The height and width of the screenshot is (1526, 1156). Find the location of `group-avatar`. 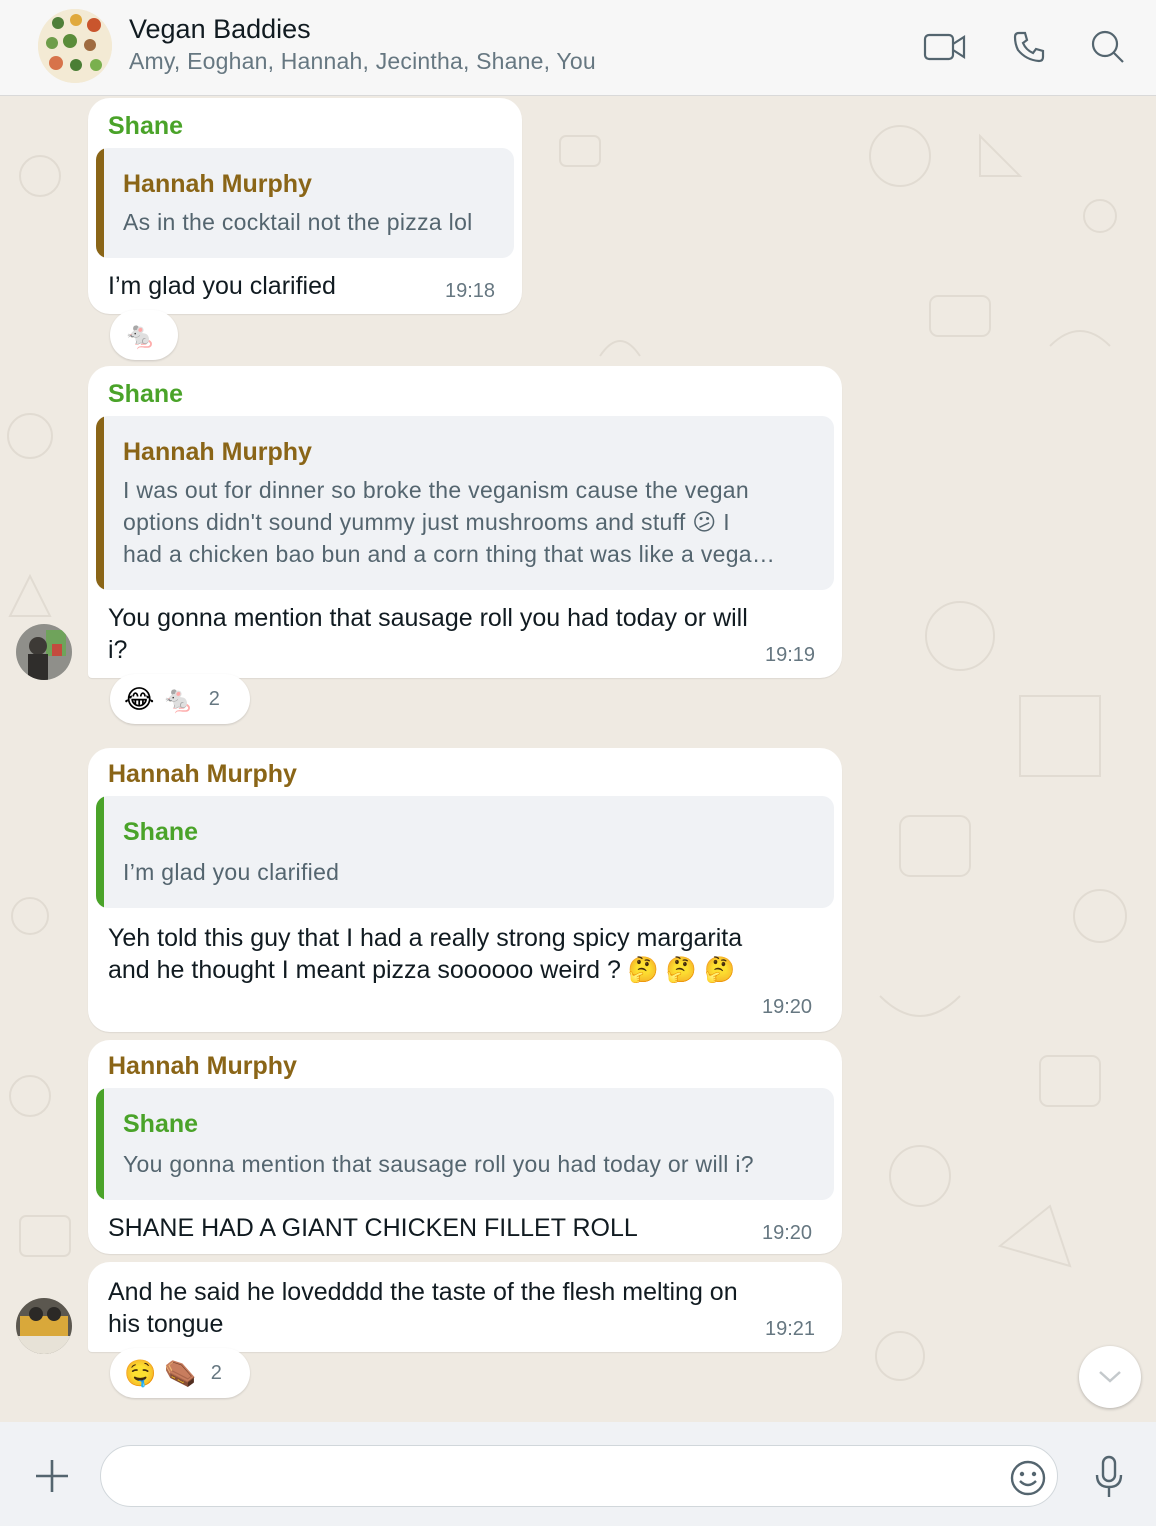

group-avatar is located at coordinates (75, 46).